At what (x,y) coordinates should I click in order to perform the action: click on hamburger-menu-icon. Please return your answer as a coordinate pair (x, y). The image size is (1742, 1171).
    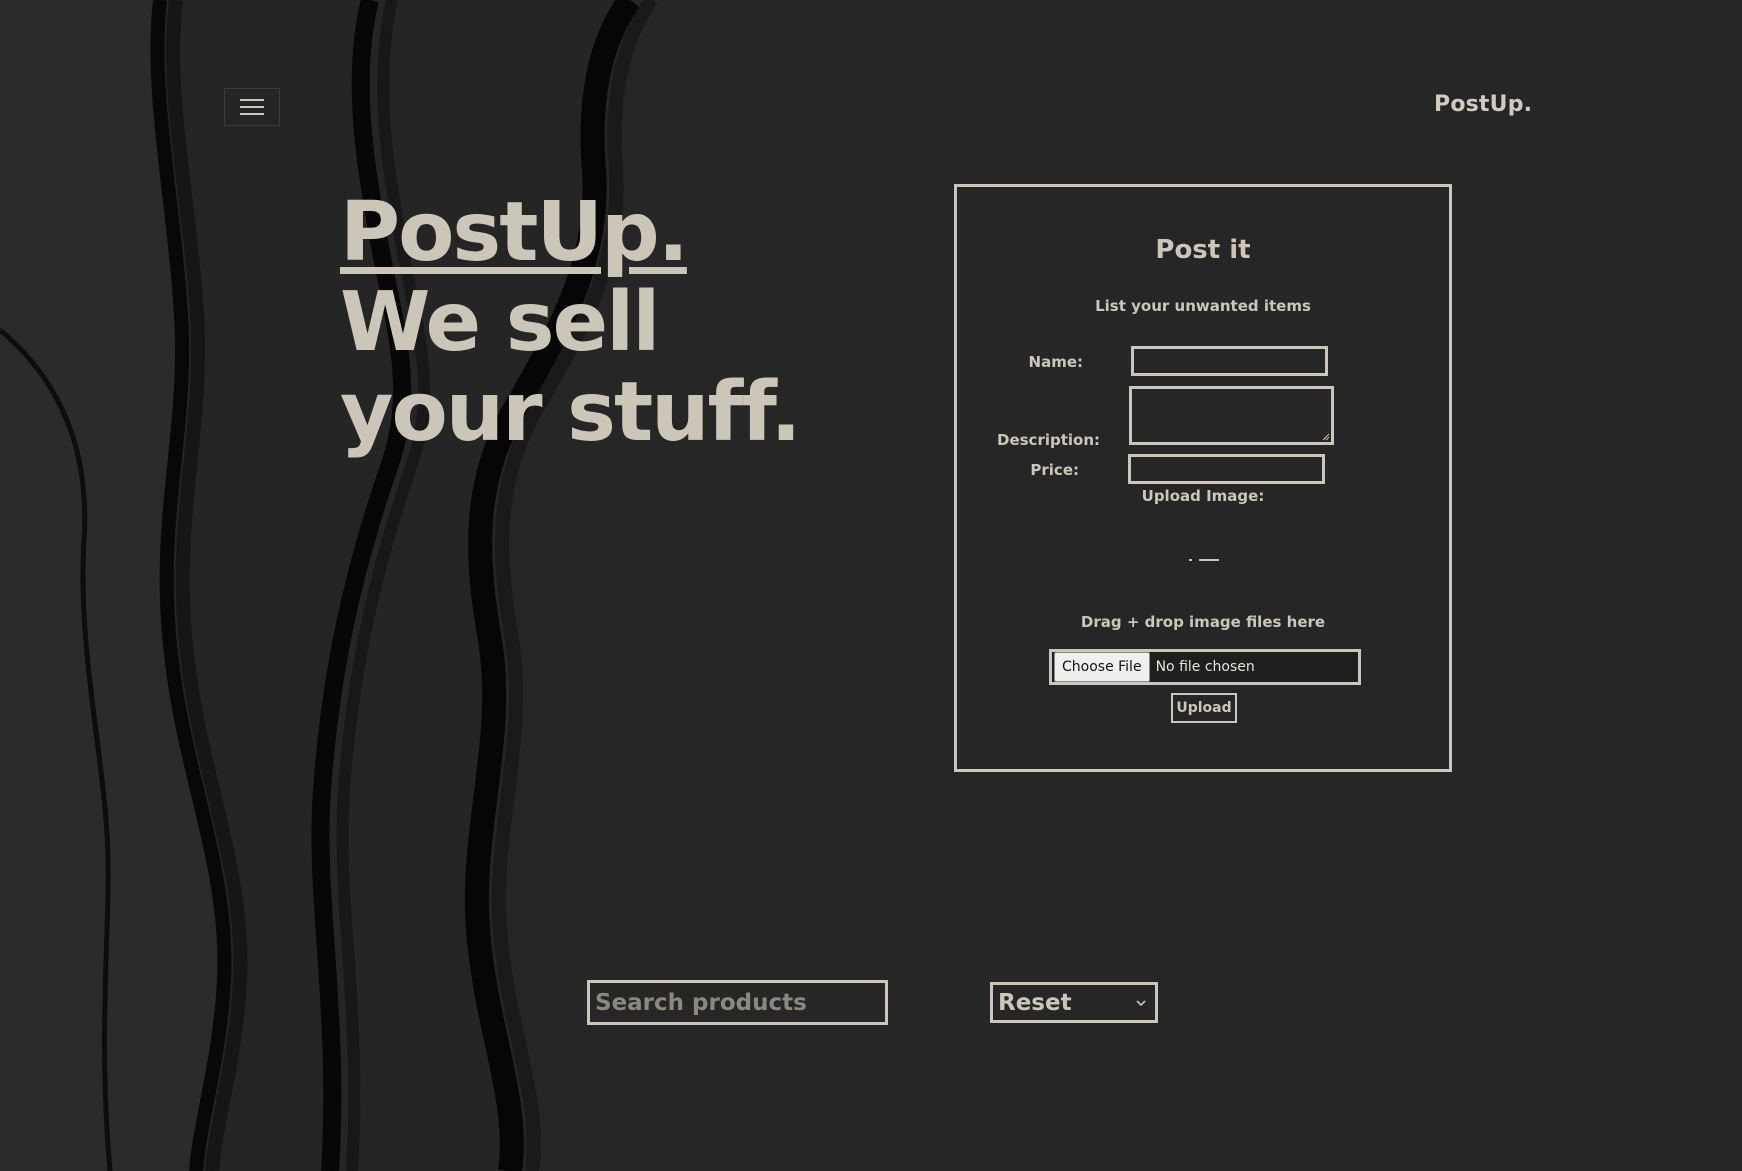
    Looking at the image, I should click on (252, 107).